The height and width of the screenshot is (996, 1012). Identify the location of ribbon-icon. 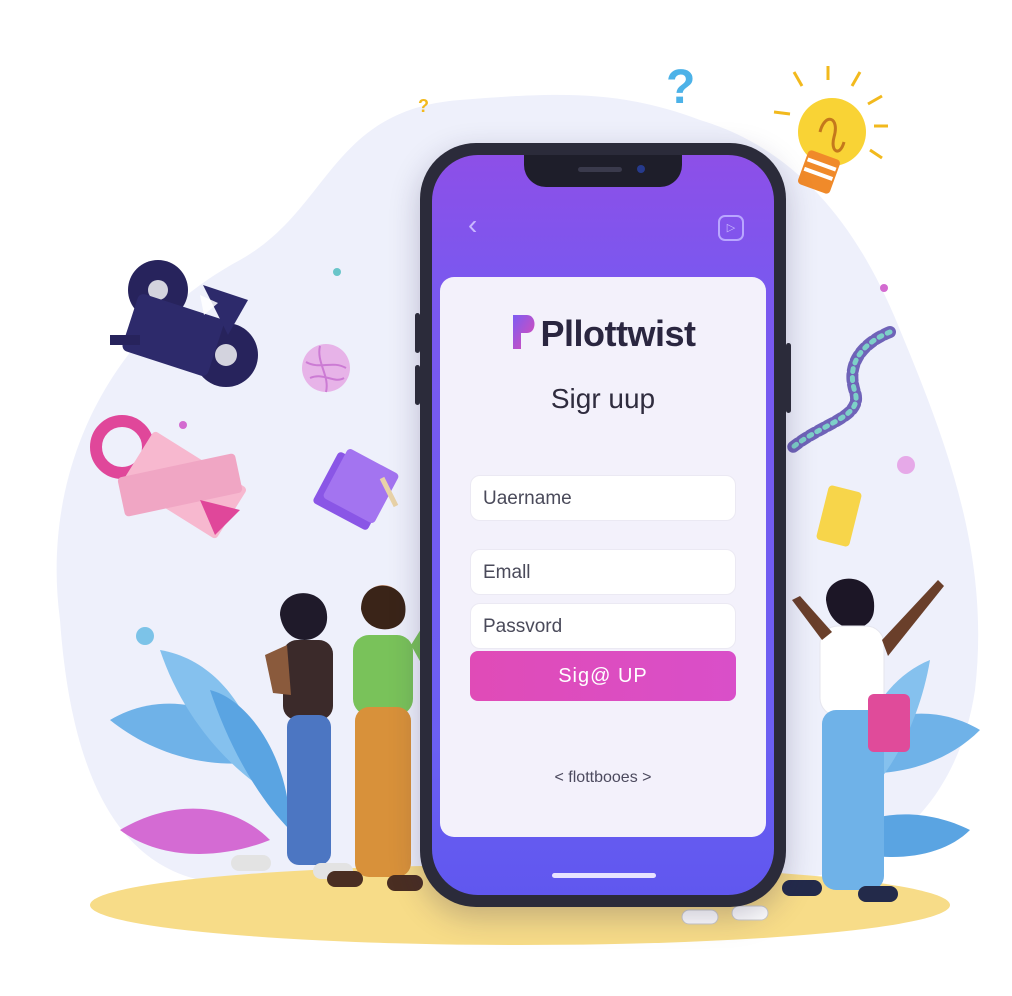
(841, 389).